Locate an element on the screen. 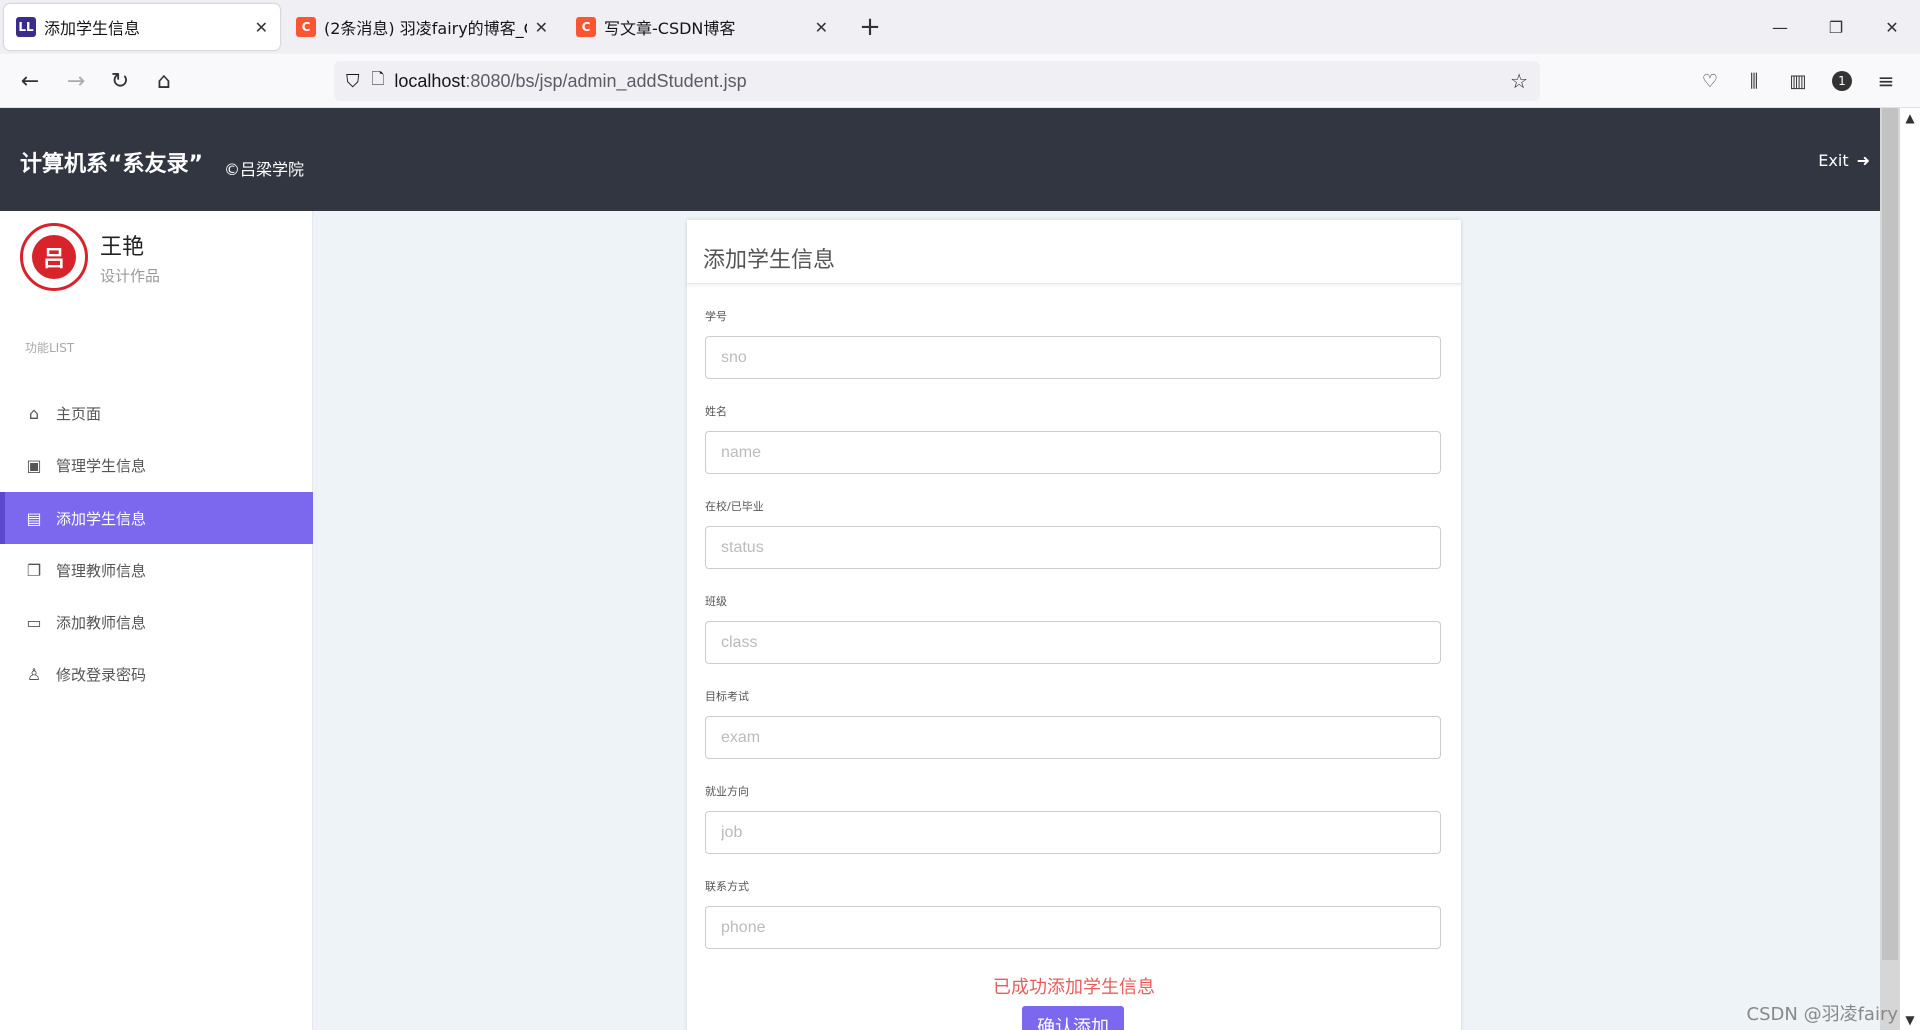 This screenshot has width=1920, height=1030. tab-csdn-write: C 写文章-CSDN博客 ✕ is located at coordinates (702, 27).